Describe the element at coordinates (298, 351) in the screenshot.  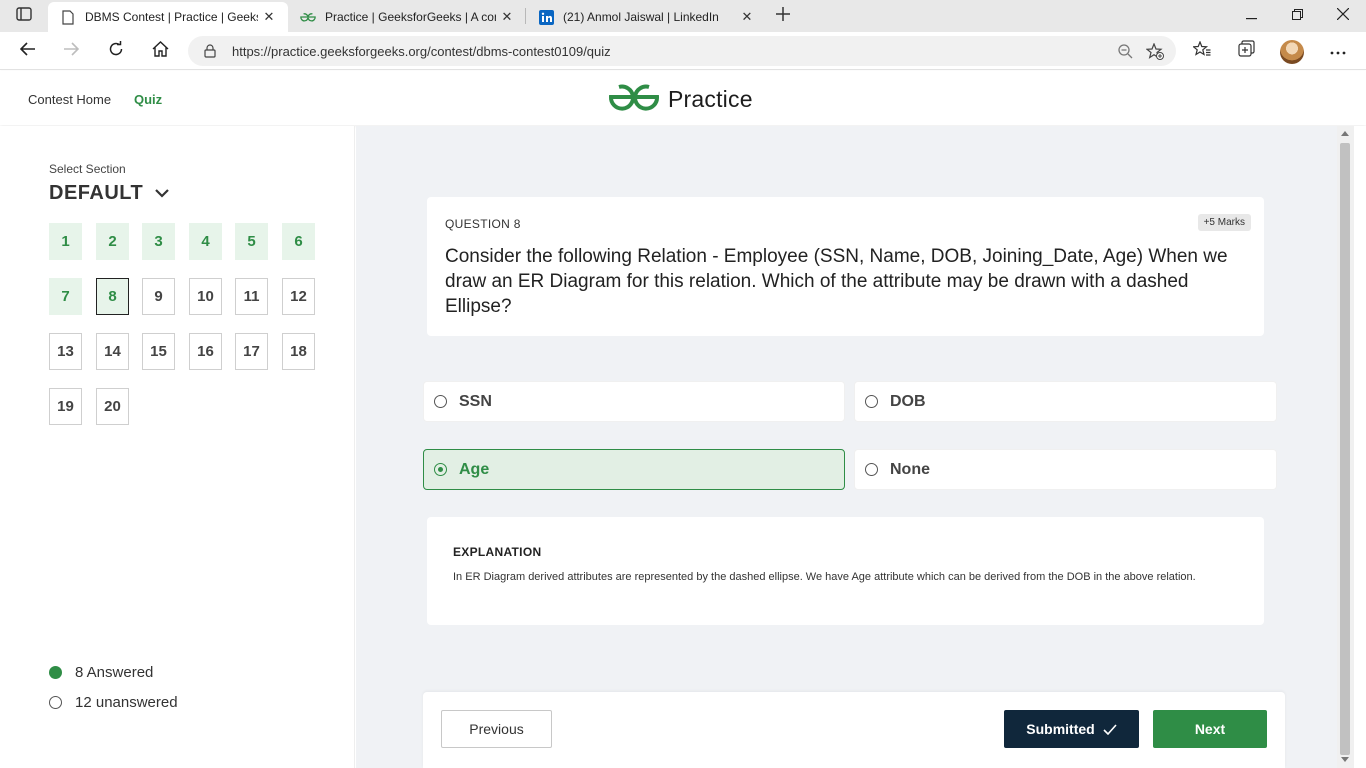
I see `question-button-18: 18` at that location.